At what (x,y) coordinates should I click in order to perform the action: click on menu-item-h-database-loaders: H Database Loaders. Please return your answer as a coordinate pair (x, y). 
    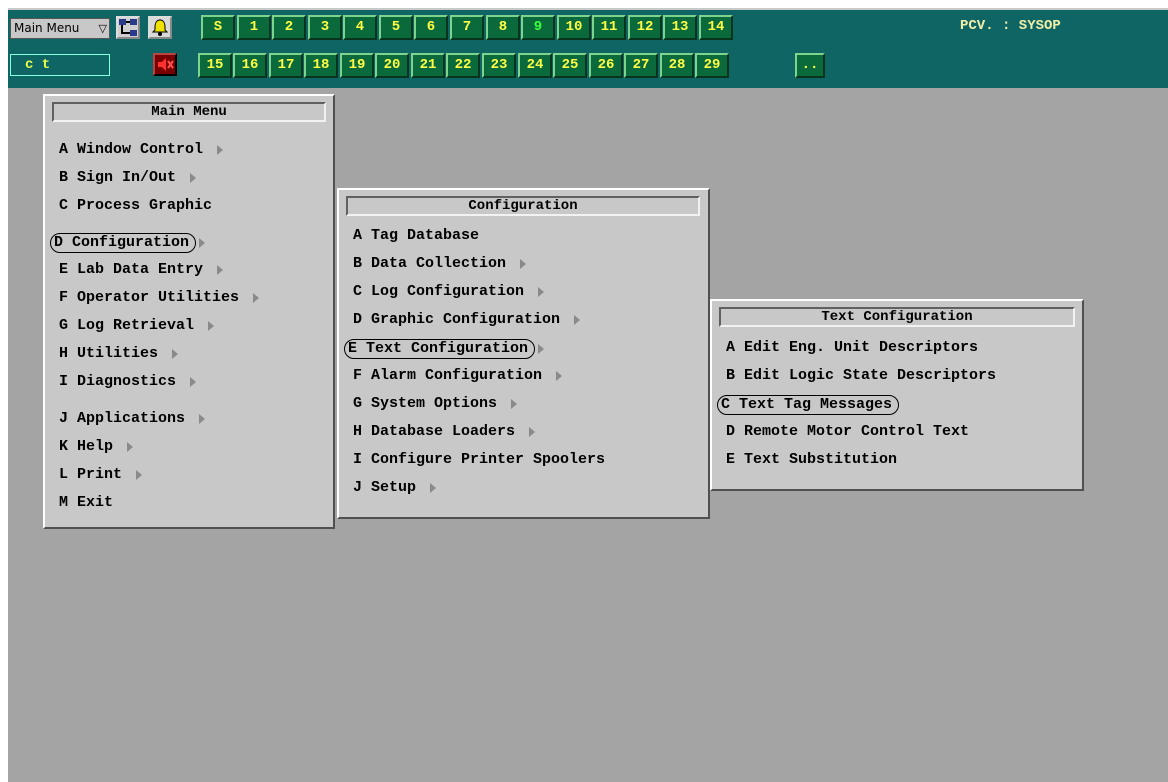
    Looking at the image, I should click on (442, 433).